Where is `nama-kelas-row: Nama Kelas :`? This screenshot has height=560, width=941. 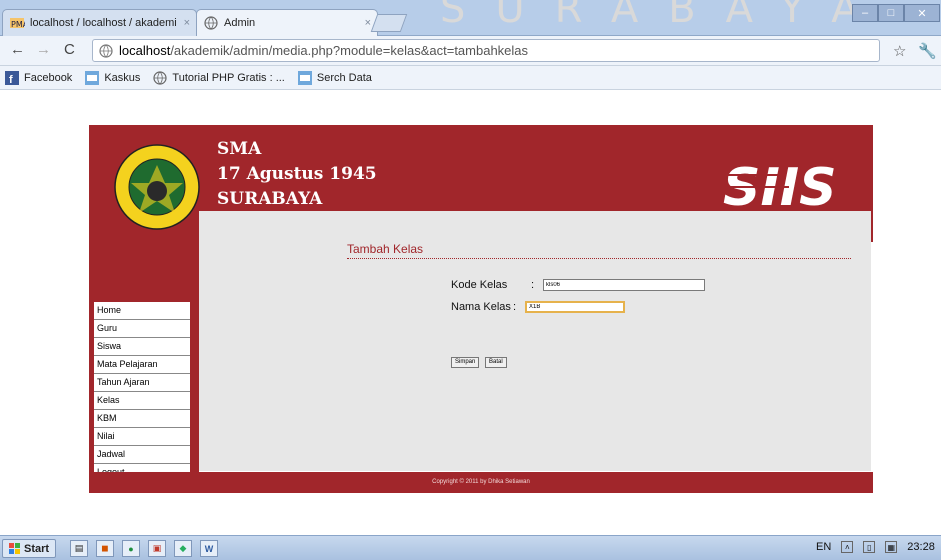 nama-kelas-row: Nama Kelas : is located at coordinates (538, 307).